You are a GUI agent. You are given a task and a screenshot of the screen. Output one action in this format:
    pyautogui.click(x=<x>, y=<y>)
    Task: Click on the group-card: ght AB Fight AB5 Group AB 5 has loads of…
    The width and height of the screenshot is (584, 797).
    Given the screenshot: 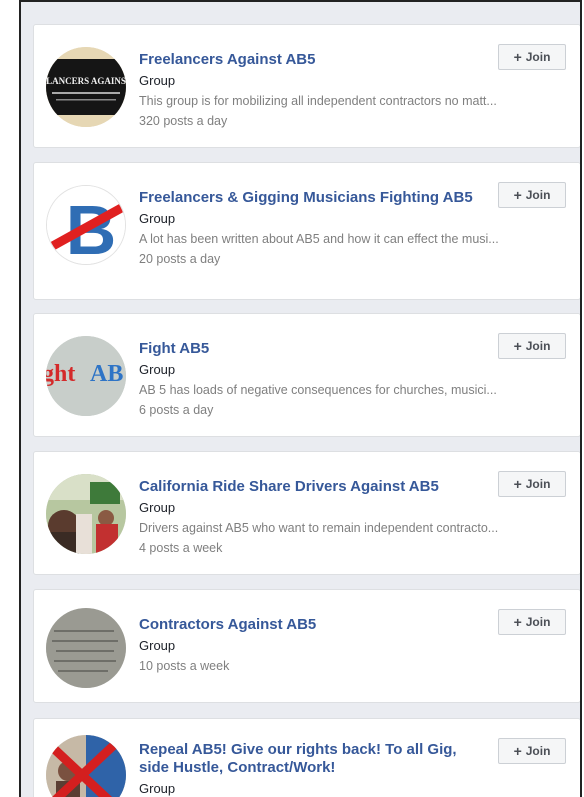 What is the action you would take?
    pyautogui.click(x=306, y=375)
    